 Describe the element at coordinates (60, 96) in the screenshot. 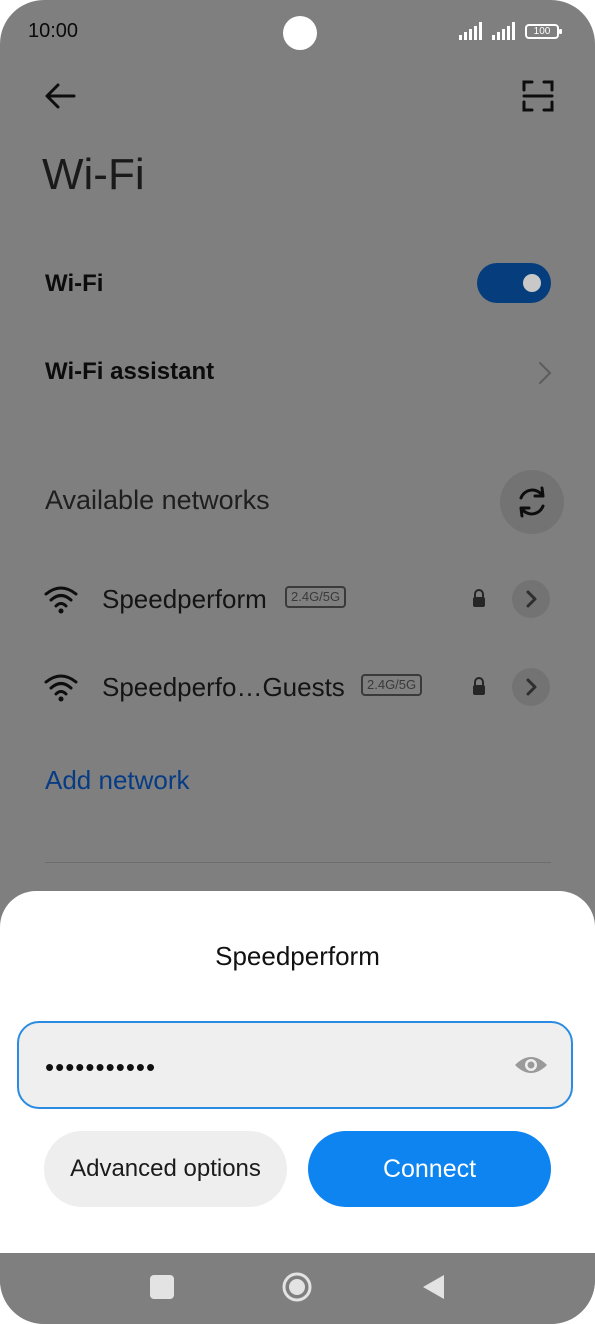

I see `arrow-left-icon` at that location.